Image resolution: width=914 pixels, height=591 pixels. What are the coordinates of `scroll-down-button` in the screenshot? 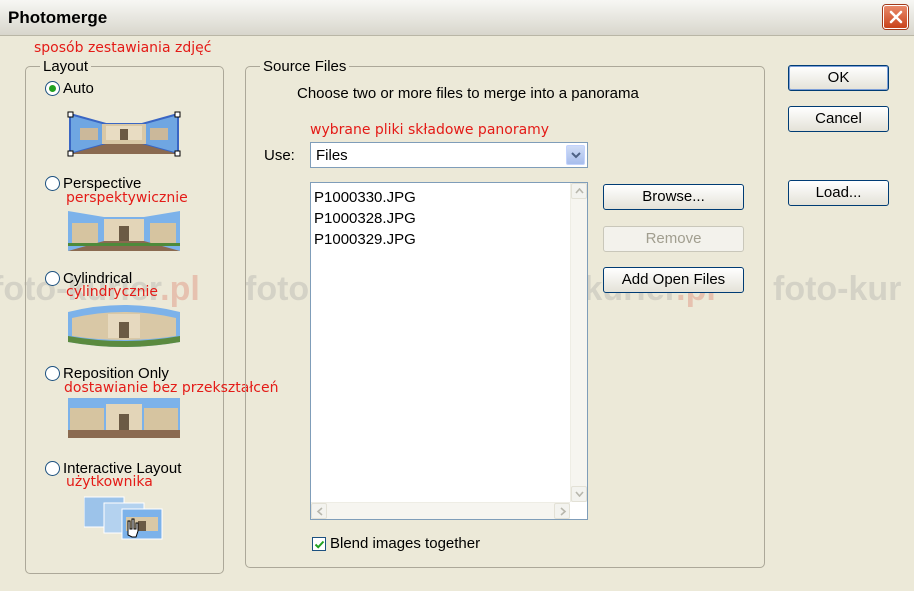 It's located at (579, 494).